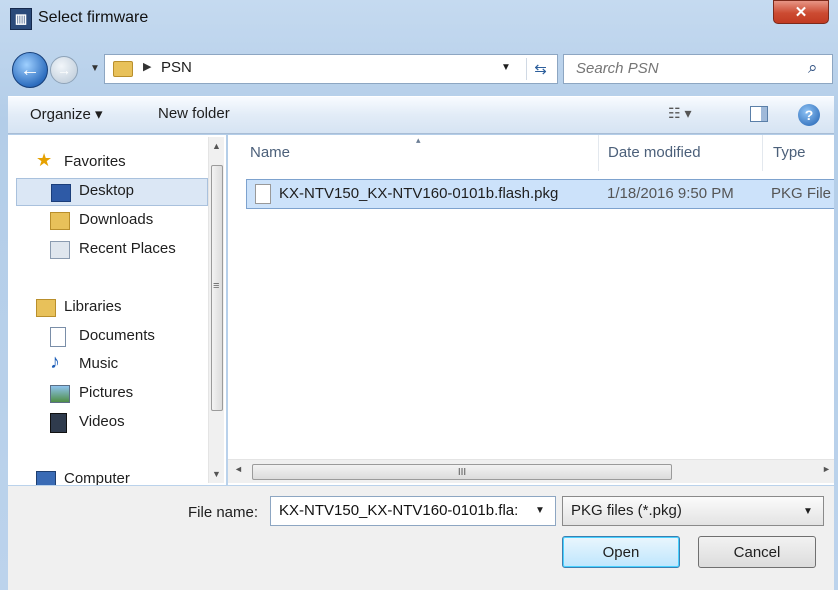 The width and height of the screenshot is (838, 590). I want to click on scroll-grip-icon: III, so click(462, 472).